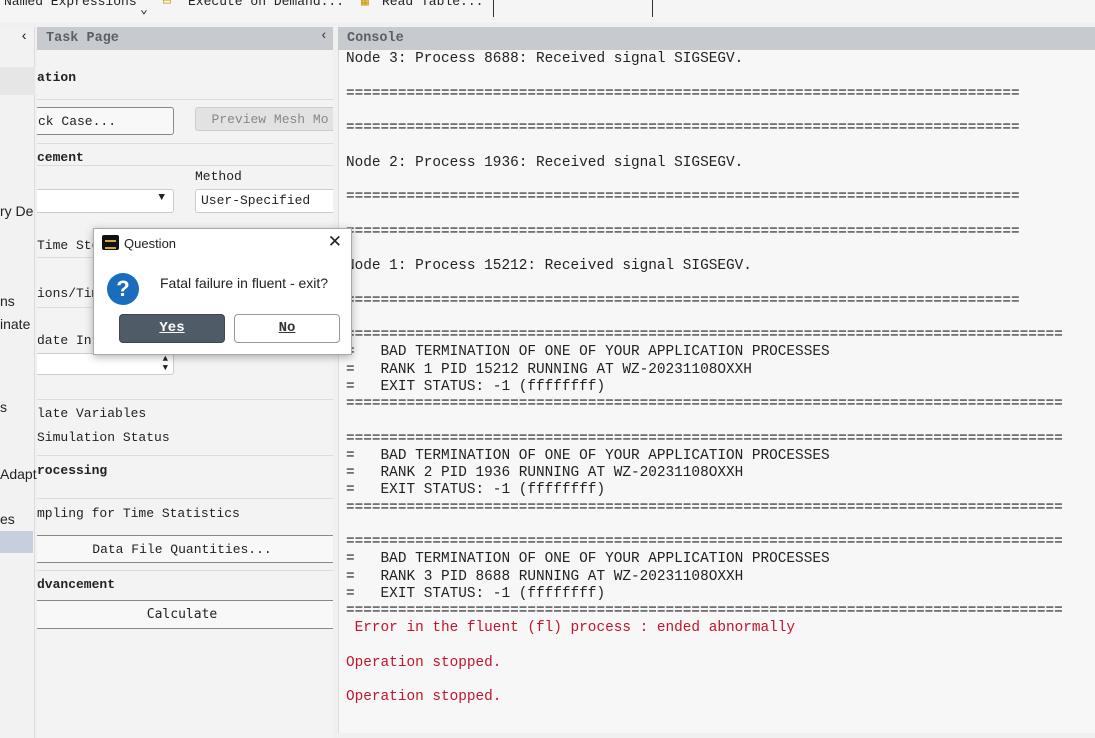 Image resolution: width=1095 pixels, height=738 pixels. What do you see at coordinates (335, 242) in the screenshot?
I see `close-icon: ✕` at bounding box center [335, 242].